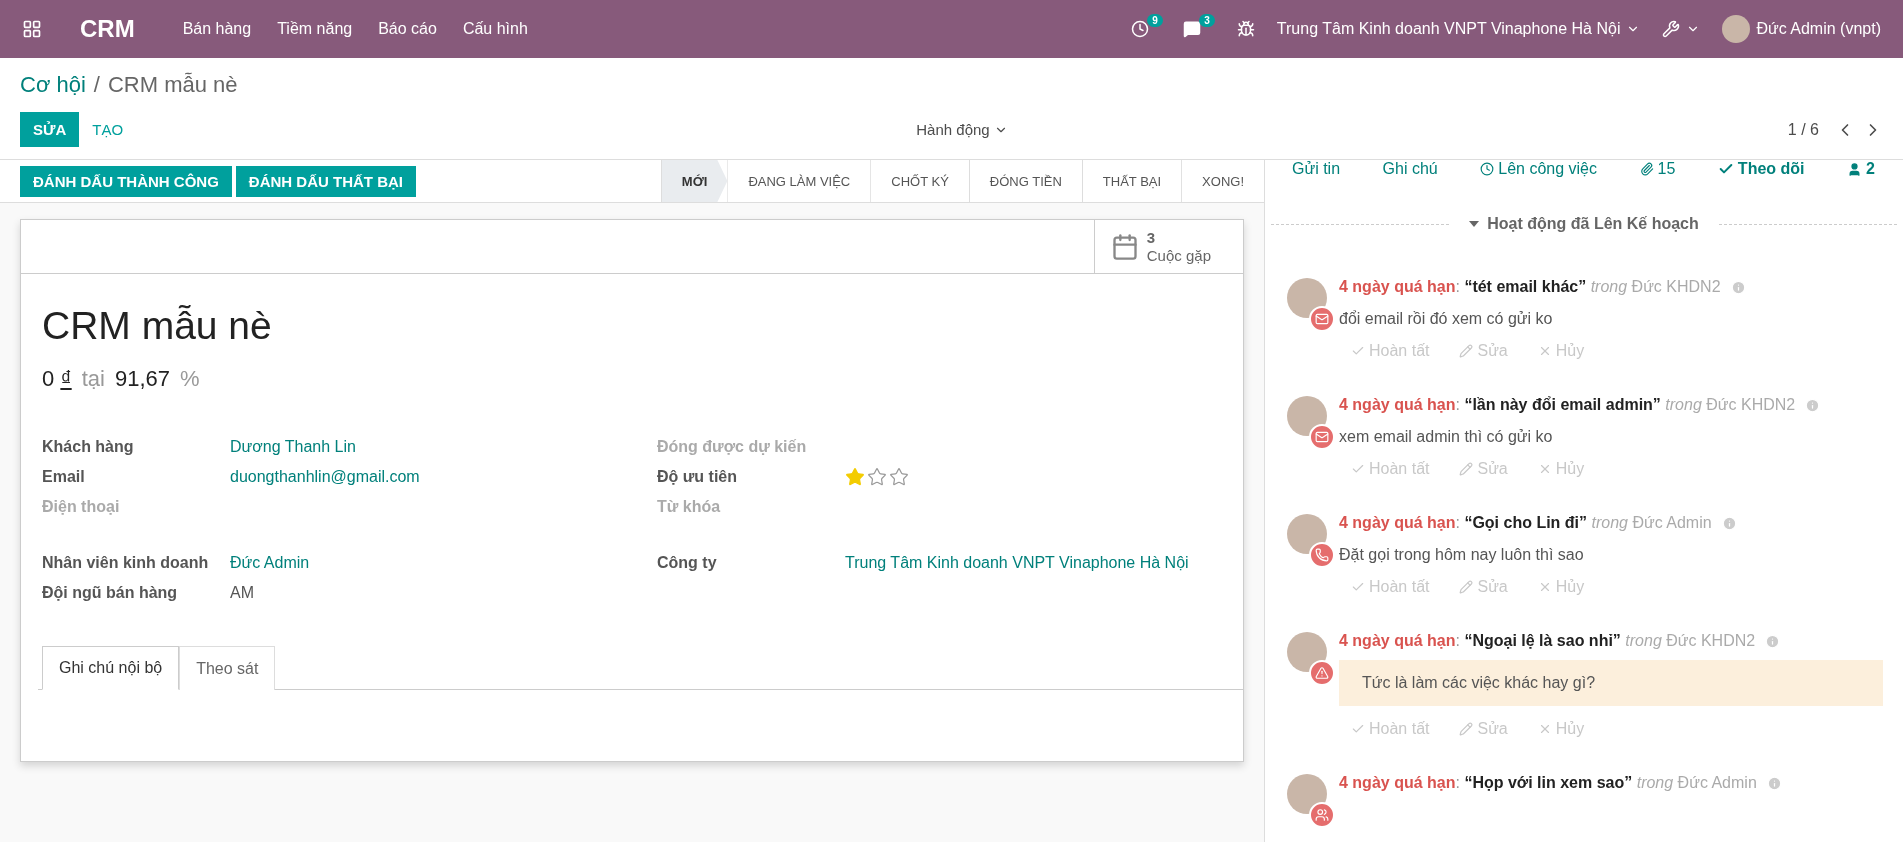  I want to click on activity-title: 4 ngày quá hạn: “tét email khác” trong Đức KHDN2, so click(1530, 287).